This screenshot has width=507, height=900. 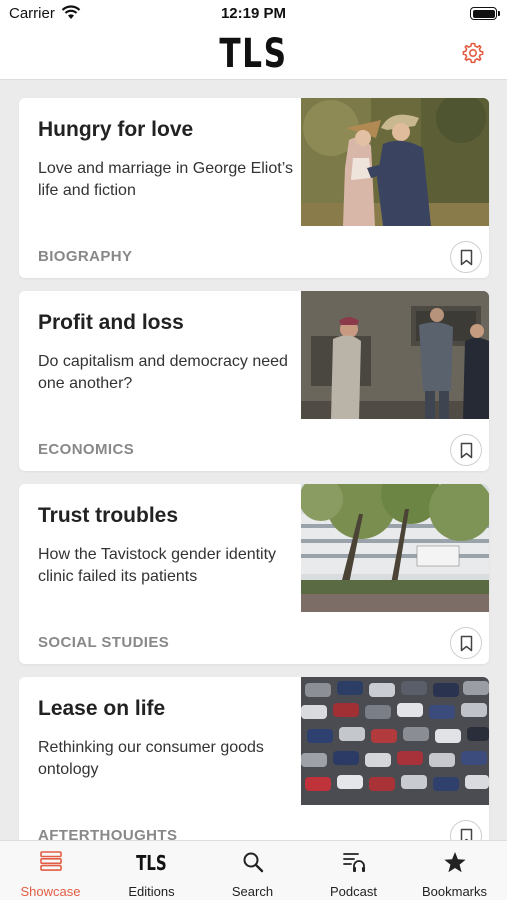 I want to click on tab-showcase: Showcase, so click(x=50, y=870).